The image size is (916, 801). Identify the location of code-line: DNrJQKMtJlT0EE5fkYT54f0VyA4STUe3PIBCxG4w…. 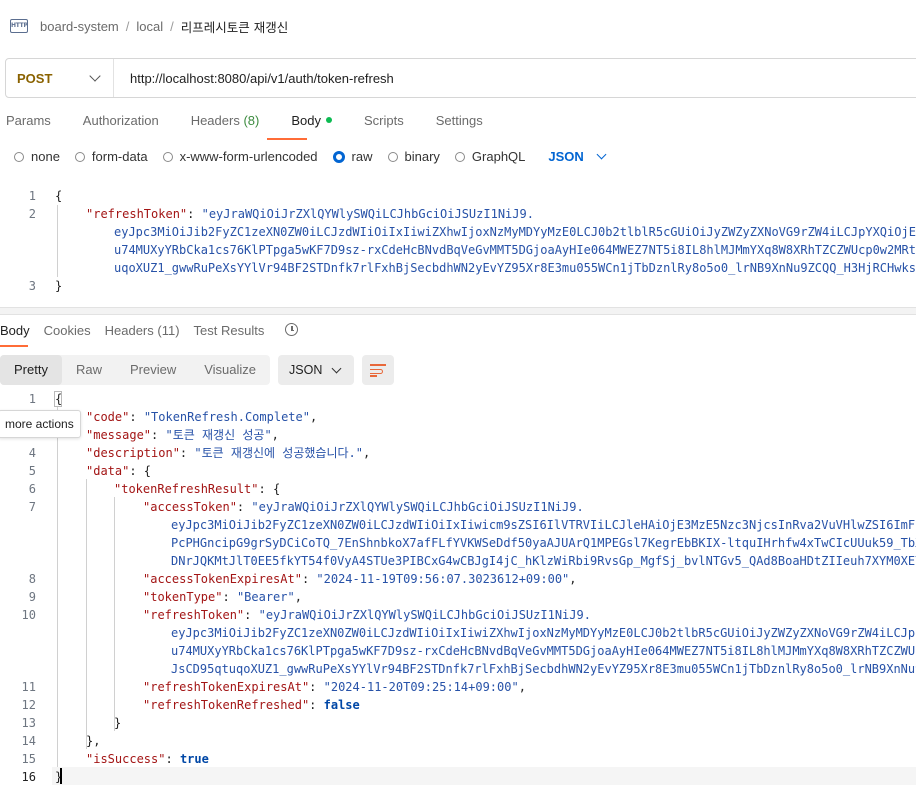
(543, 561).